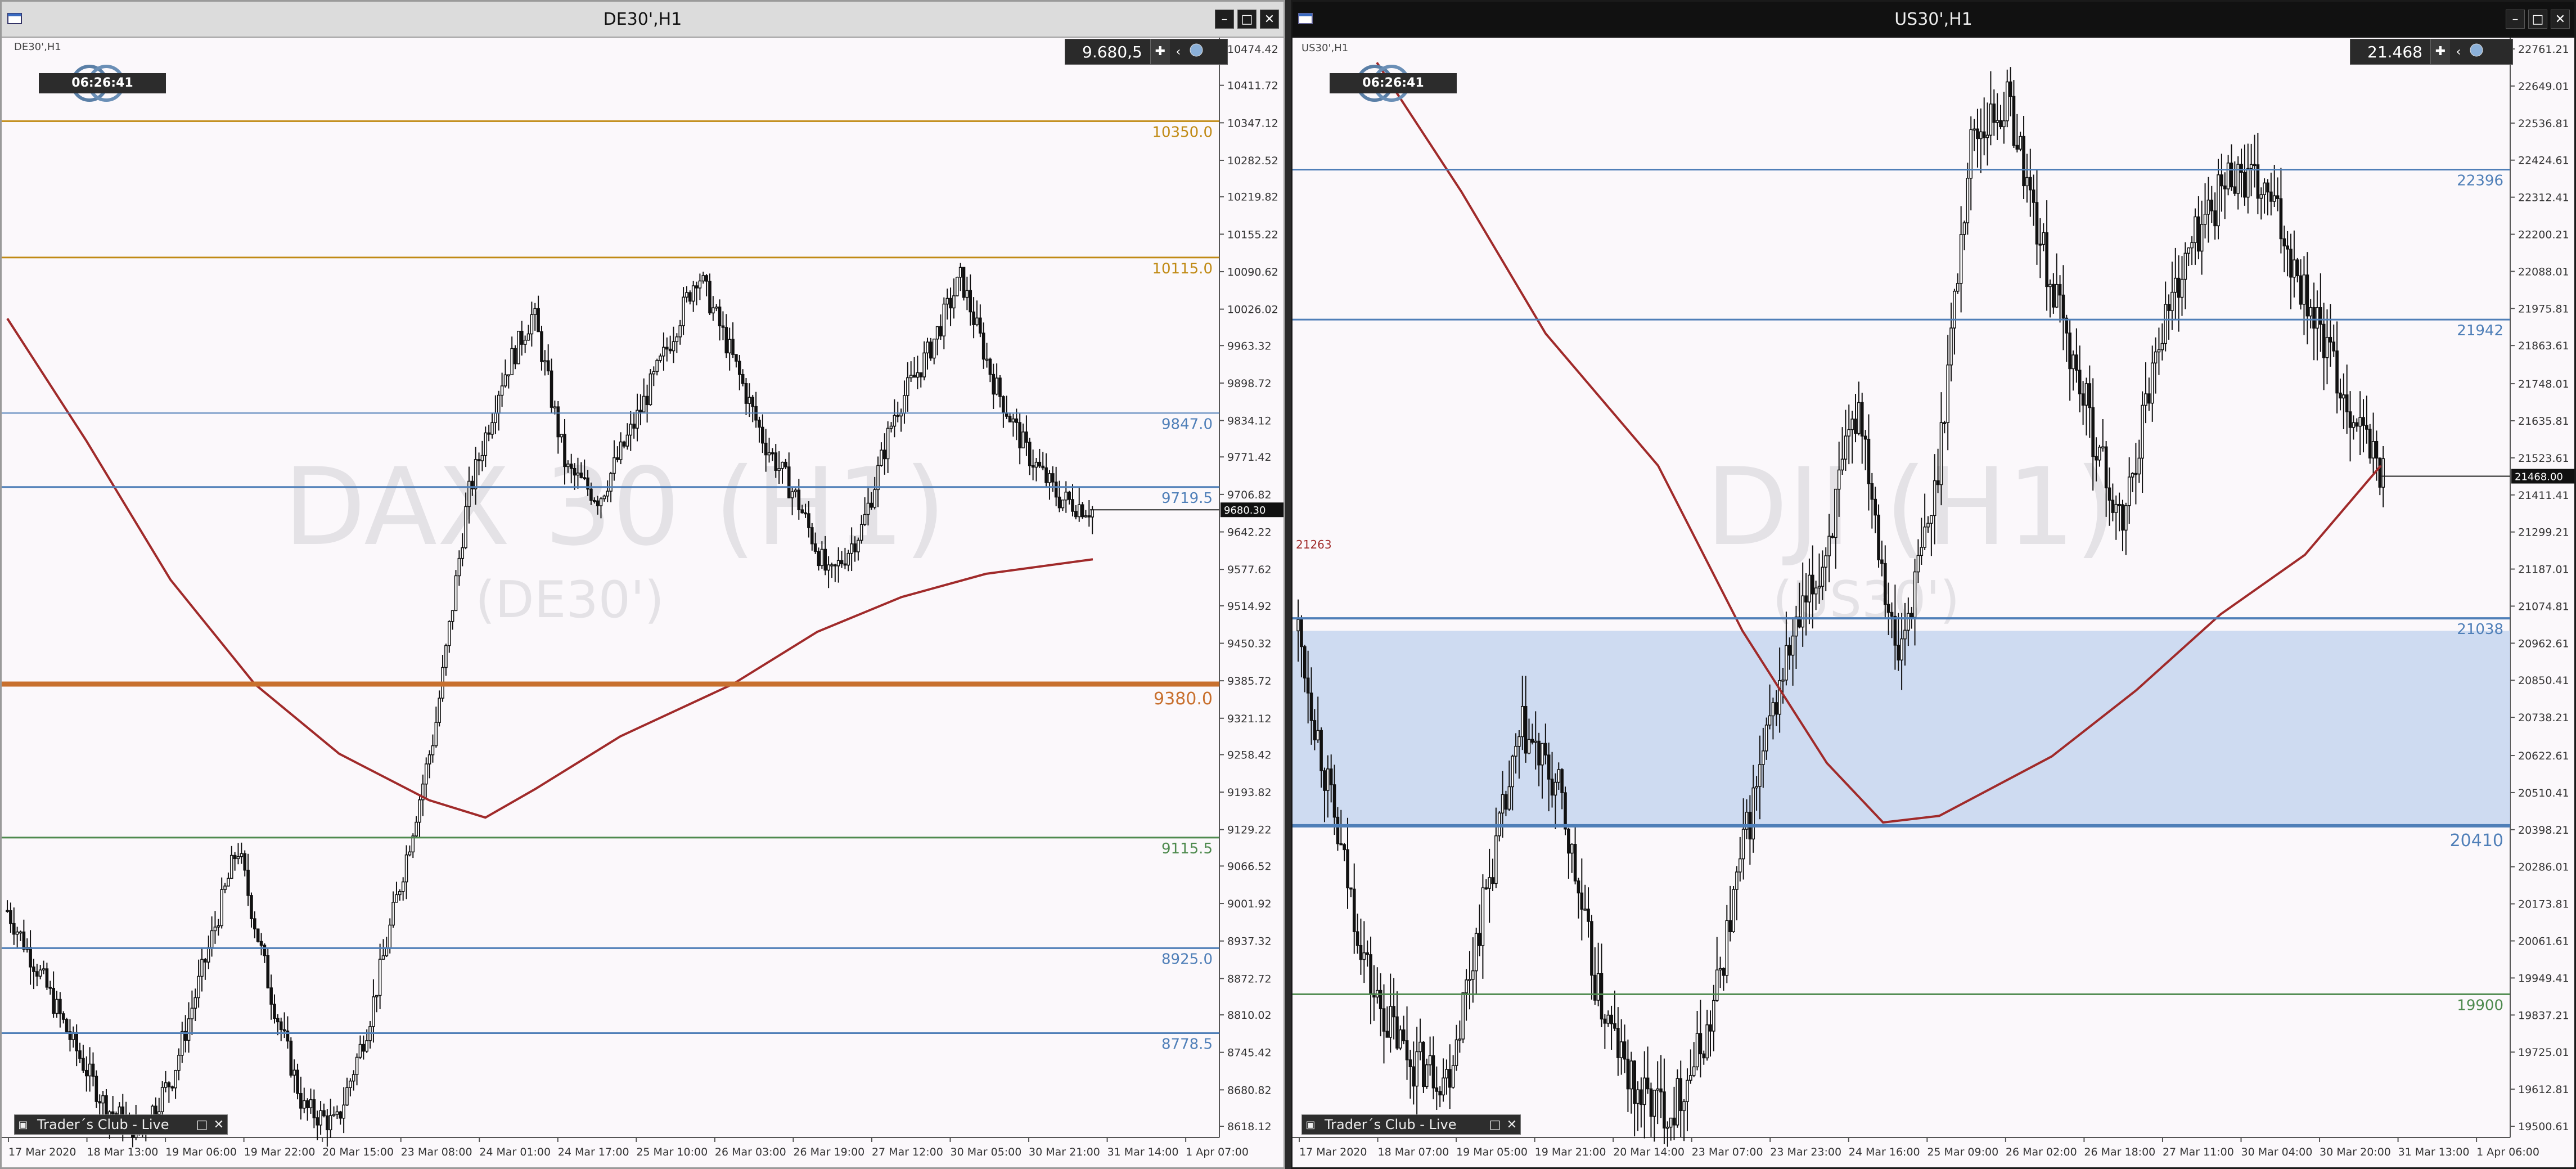  What do you see at coordinates (1393, 83) in the screenshot?
I see `candle-countdown-timer: 06:26:41` at bounding box center [1393, 83].